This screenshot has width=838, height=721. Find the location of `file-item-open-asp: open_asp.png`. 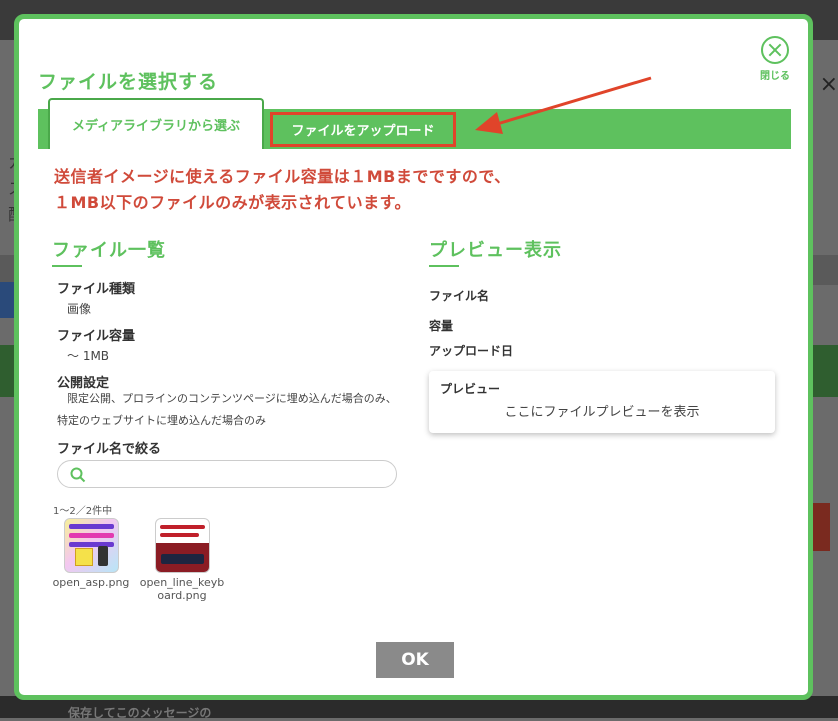

file-item-open-asp: open_asp.png is located at coordinates (91, 553).